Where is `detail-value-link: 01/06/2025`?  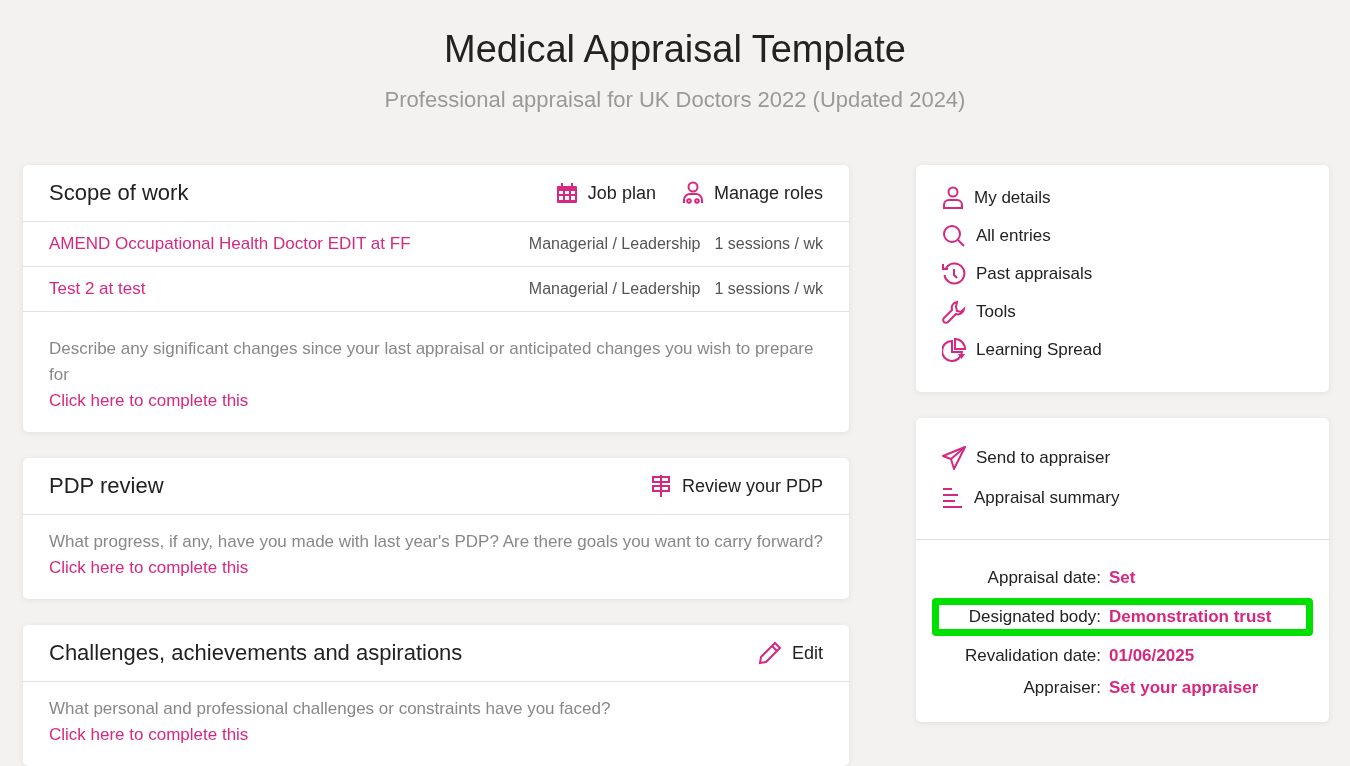
detail-value-link: 01/06/2025 is located at coordinates (1201, 656).